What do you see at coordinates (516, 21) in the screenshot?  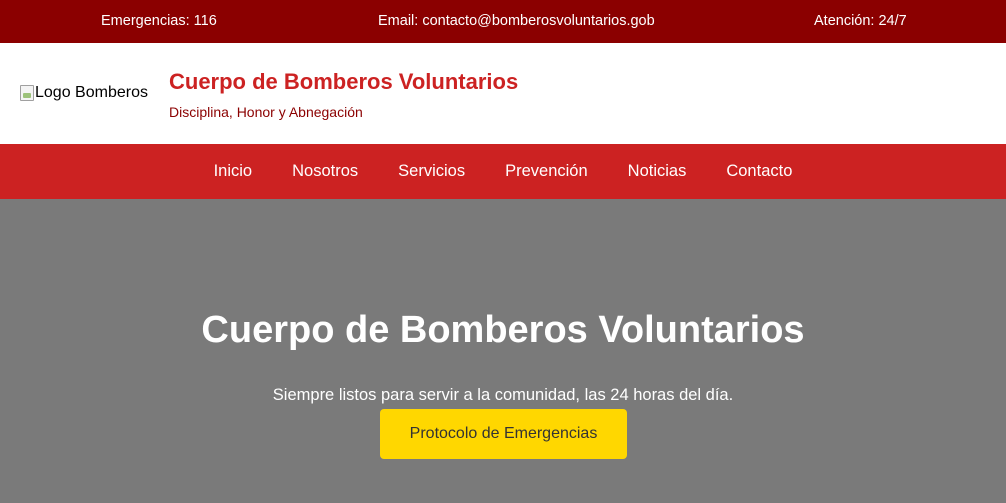 I see `contact-email: Email: contacto@bomberosvoluntarios.gob` at bounding box center [516, 21].